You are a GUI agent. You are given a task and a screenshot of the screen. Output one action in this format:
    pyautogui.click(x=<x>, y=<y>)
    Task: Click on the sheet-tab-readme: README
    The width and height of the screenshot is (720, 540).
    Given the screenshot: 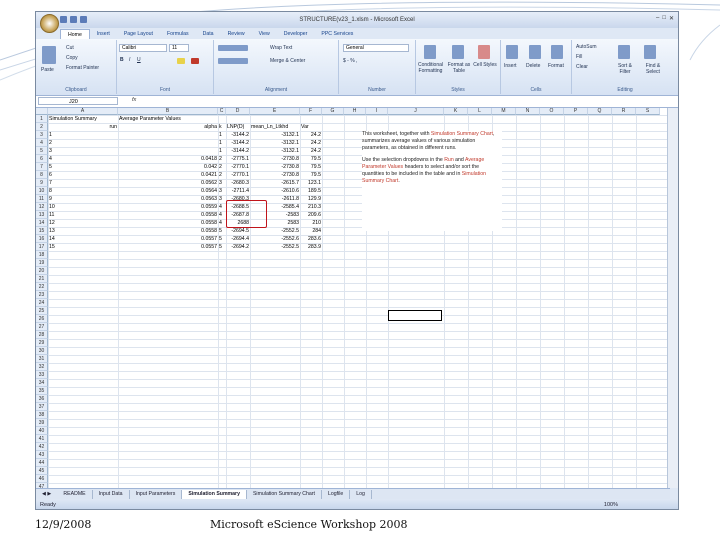 What is the action you would take?
    pyautogui.click(x=75, y=494)
    